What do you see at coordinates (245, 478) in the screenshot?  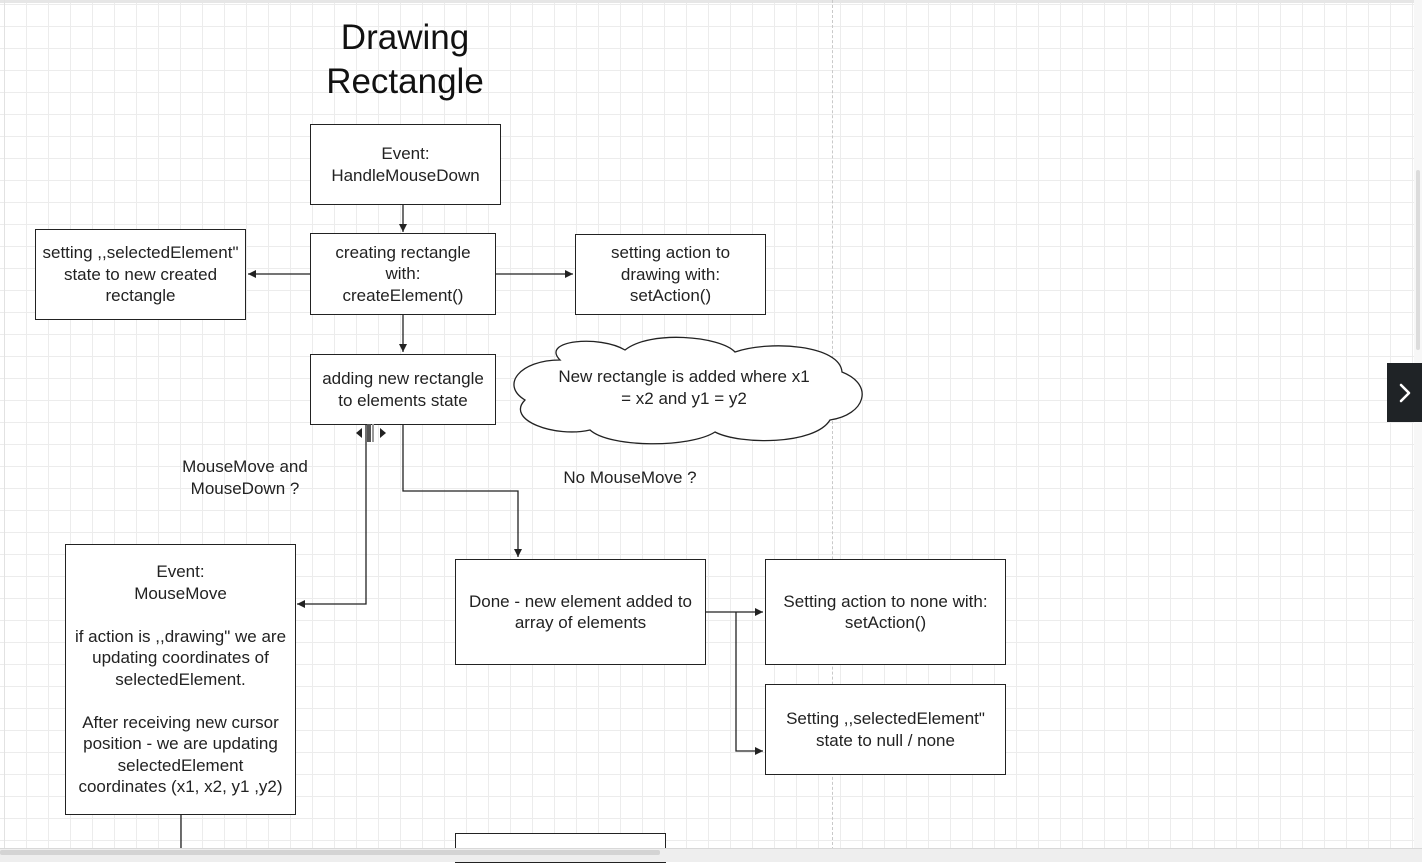 I see `edge-label-mousemove-and-down: MouseMove and MouseDown ?` at bounding box center [245, 478].